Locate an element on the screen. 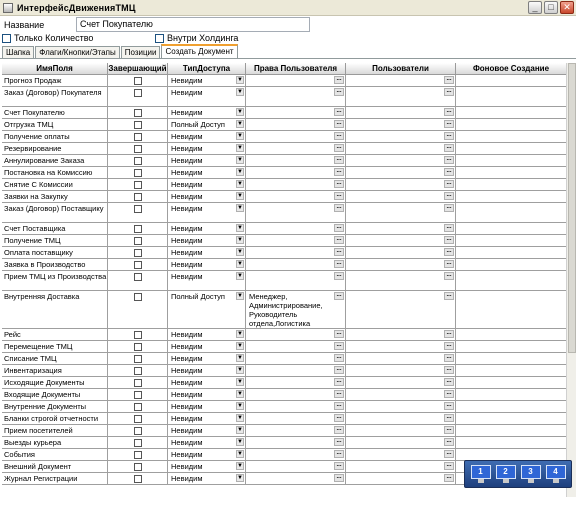 The image size is (576, 510). monitor-icon: 4 is located at coordinates (555, 474).